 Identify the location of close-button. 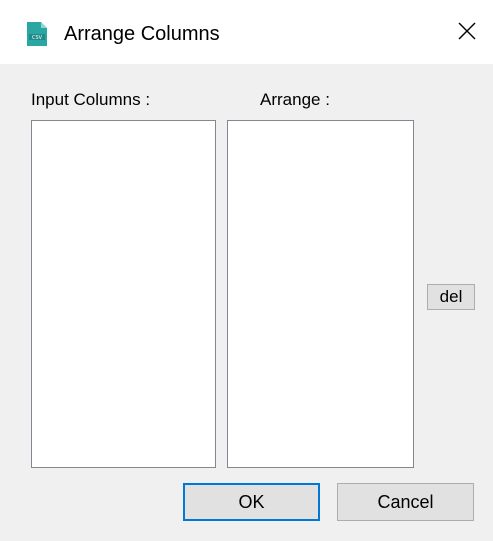
(467, 33).